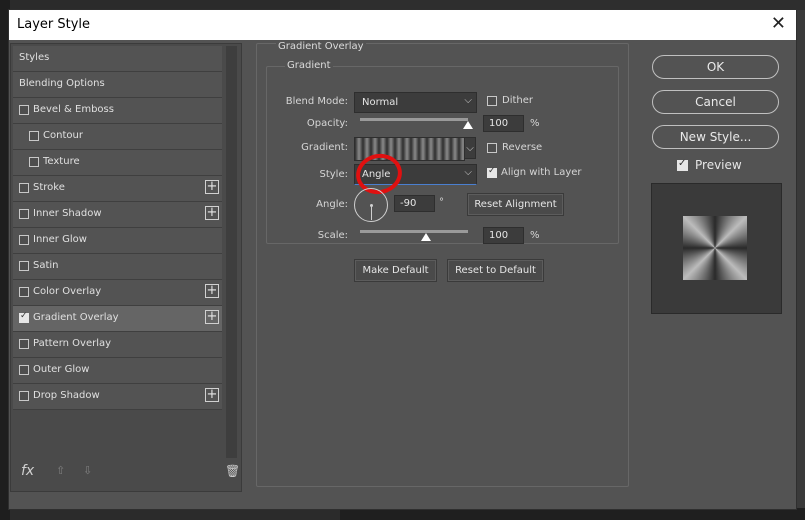 This screenshot has height=520, width=805. I want to click on dialog-title: Layer Style, so click(54, 24).